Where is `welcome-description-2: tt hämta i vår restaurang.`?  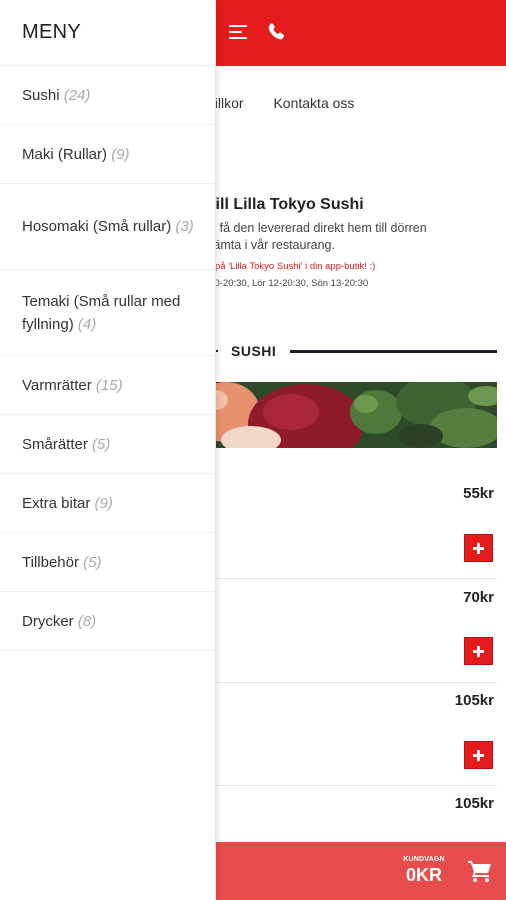 welcome-description-2: tt hämta i vår restaurang. is located at coordinates (265, 245).